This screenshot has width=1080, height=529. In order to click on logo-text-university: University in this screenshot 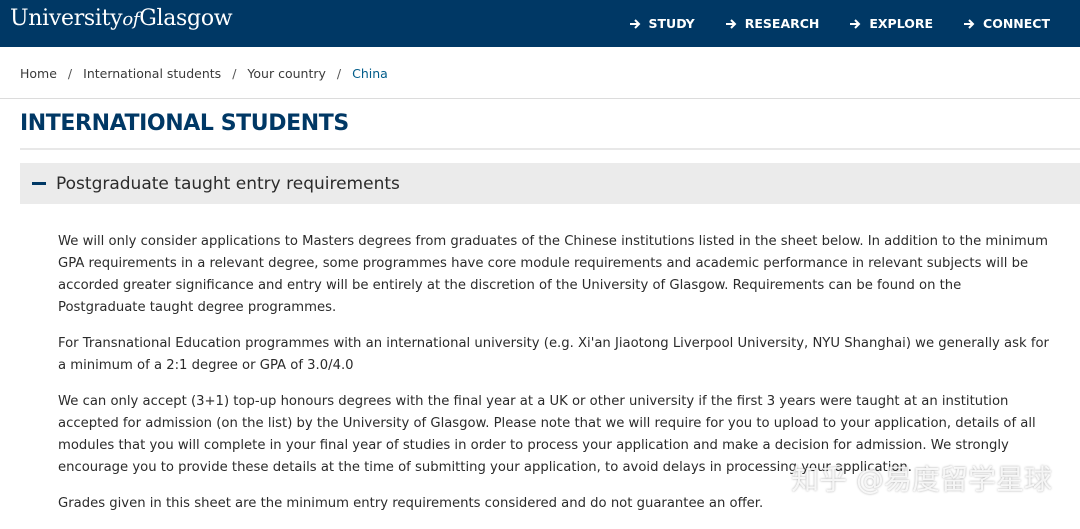, I will do `click(66, 18)`.